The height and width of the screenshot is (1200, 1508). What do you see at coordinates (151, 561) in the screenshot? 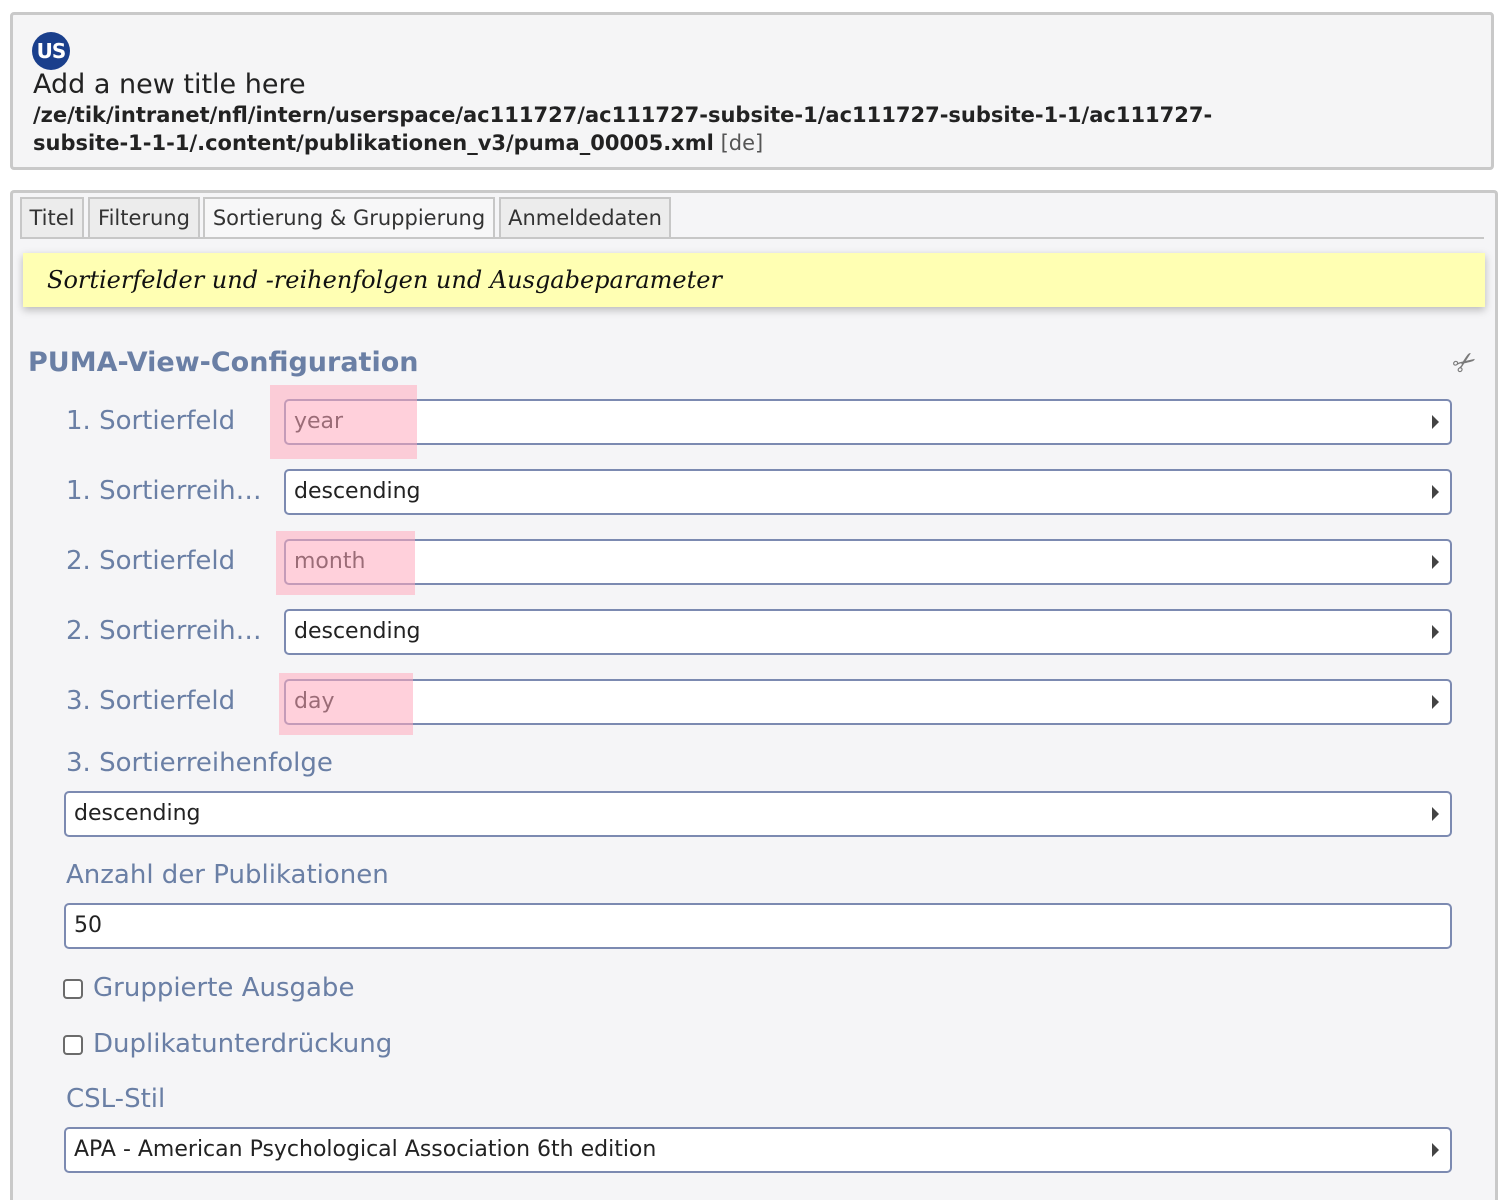
I see `sortfield-2-label: 2. Sortierfeld` at bounding box center [151, 561].